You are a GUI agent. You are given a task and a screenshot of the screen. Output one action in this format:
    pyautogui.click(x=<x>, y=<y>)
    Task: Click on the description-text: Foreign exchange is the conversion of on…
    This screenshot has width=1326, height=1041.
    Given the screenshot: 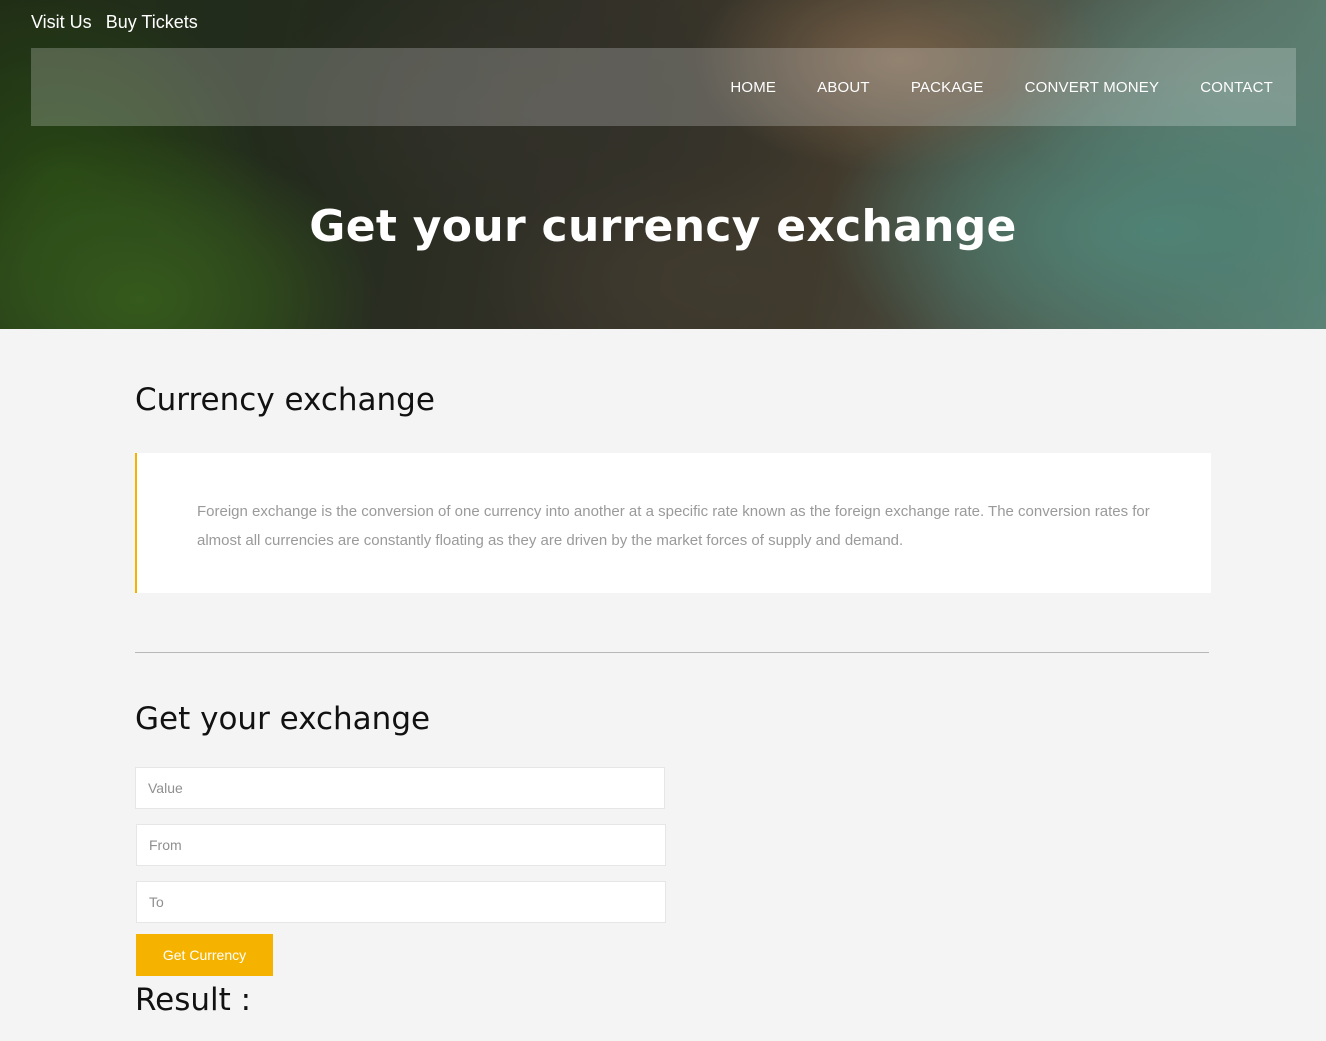 What is the action you would take?
    pyautogui.click(x=673, y=526)
    